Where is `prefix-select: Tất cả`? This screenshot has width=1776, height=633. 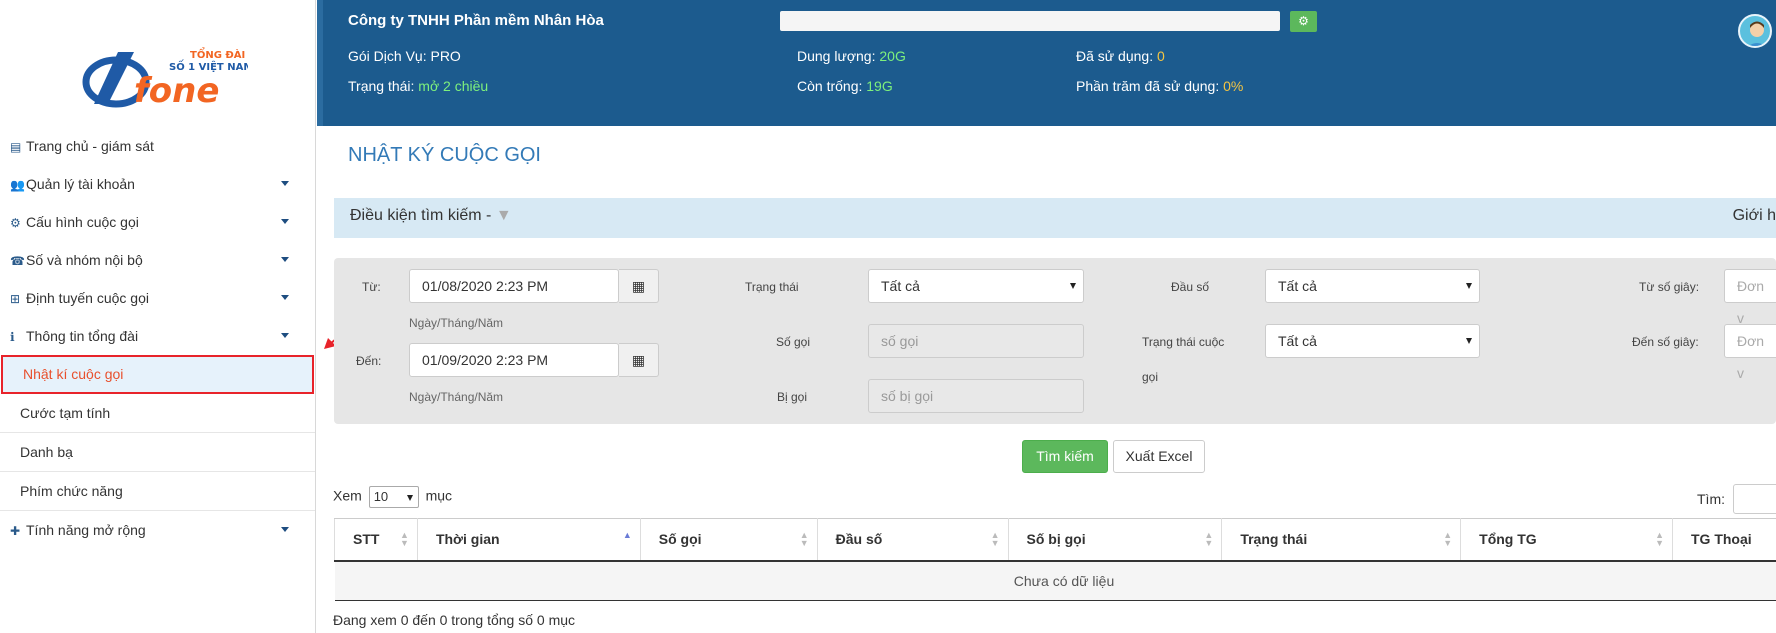 prefix-select: Tất cả is located at coordinates (1372, 286).